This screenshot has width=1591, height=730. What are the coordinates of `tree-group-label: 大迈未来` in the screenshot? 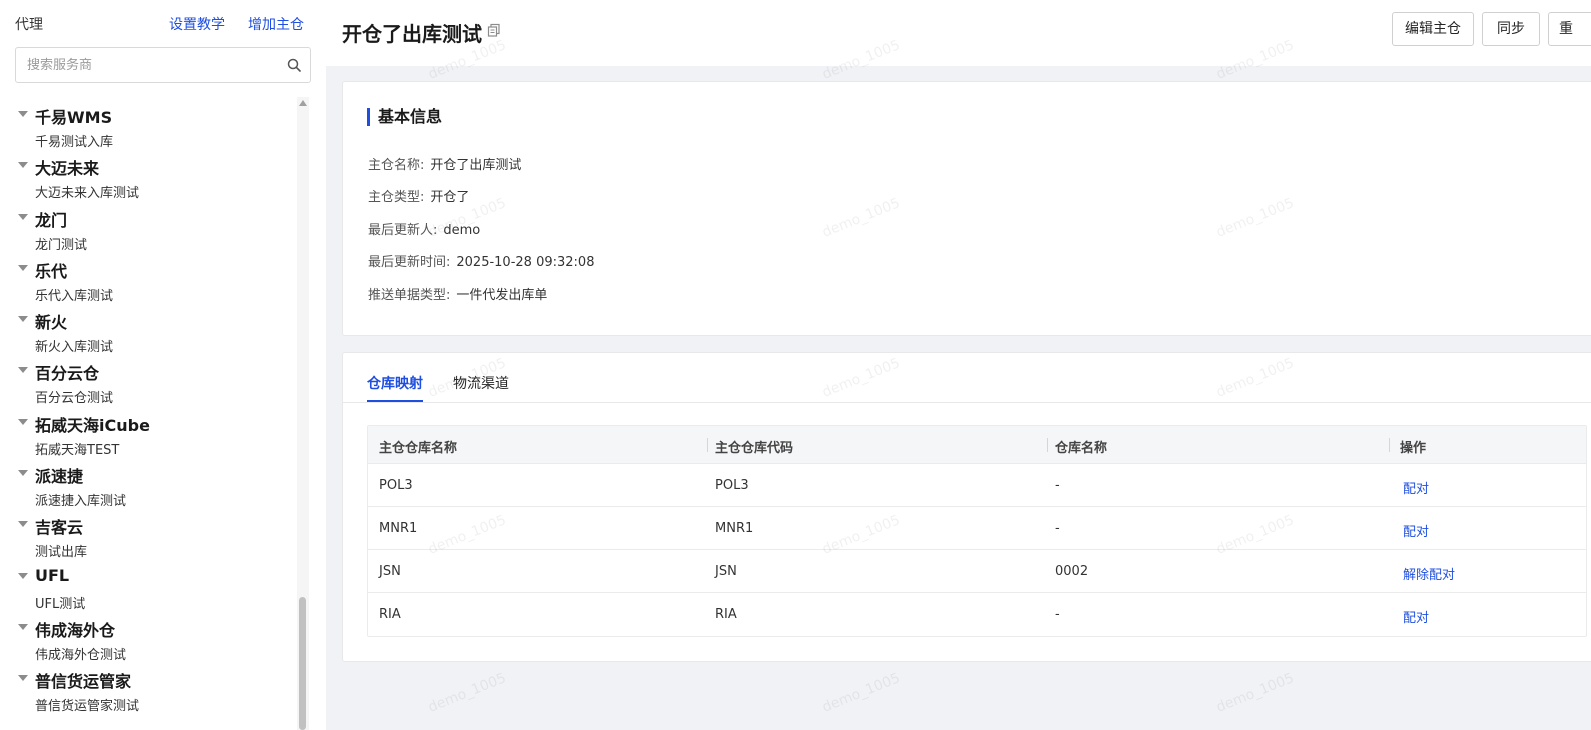 It's located at (67, 167).